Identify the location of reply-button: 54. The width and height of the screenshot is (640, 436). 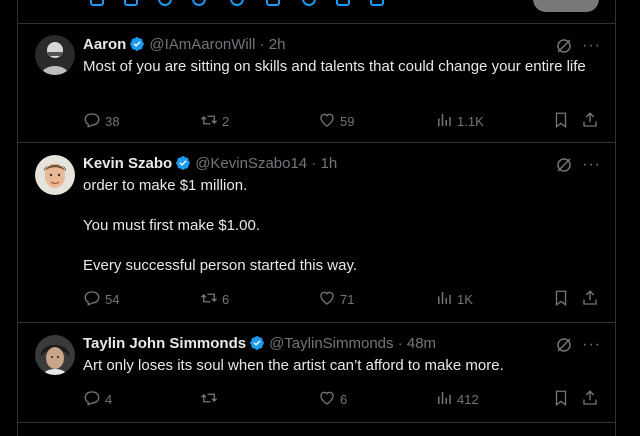
(101, 299).